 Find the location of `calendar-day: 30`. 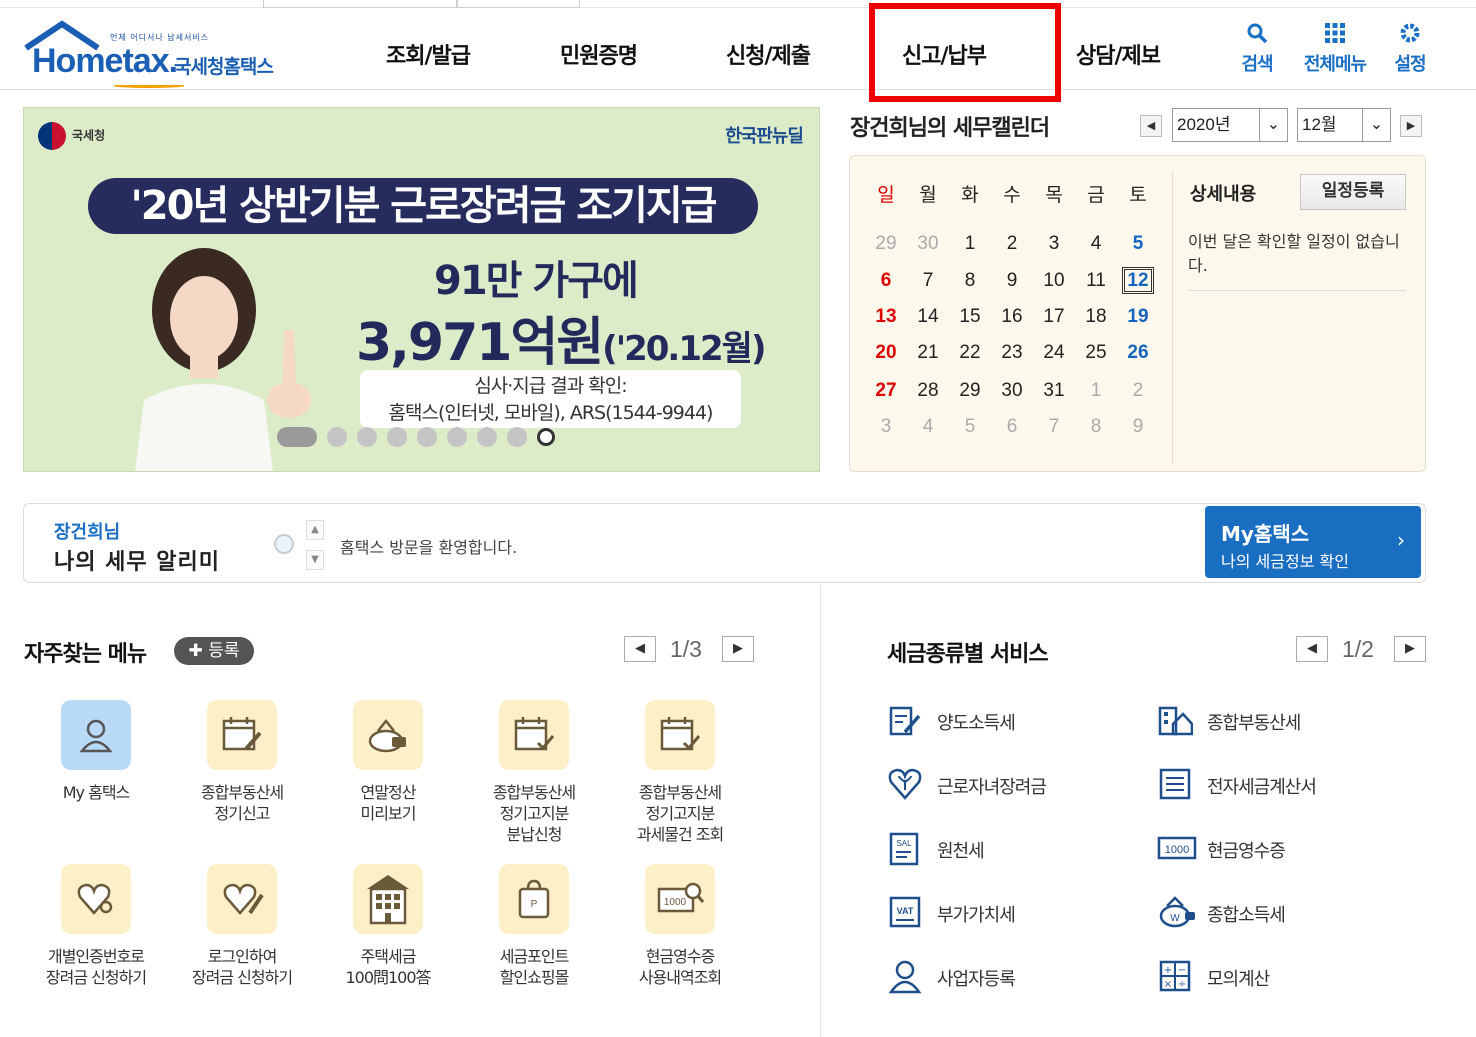

calendar-day: 30 is located at coordinates (1012, 391).